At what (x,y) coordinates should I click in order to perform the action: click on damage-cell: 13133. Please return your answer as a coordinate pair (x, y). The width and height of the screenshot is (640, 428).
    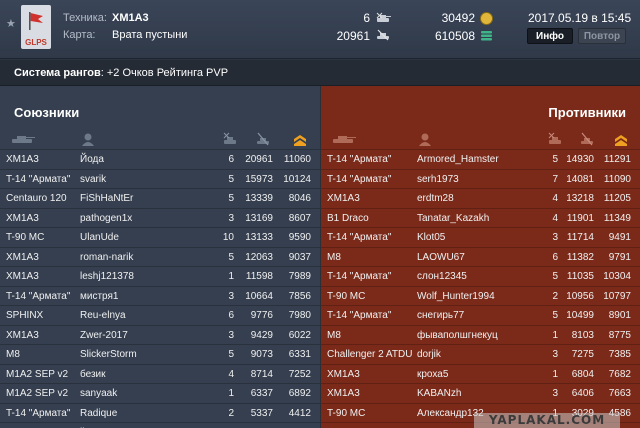
    Looking at the image, I should click on (259, 237).